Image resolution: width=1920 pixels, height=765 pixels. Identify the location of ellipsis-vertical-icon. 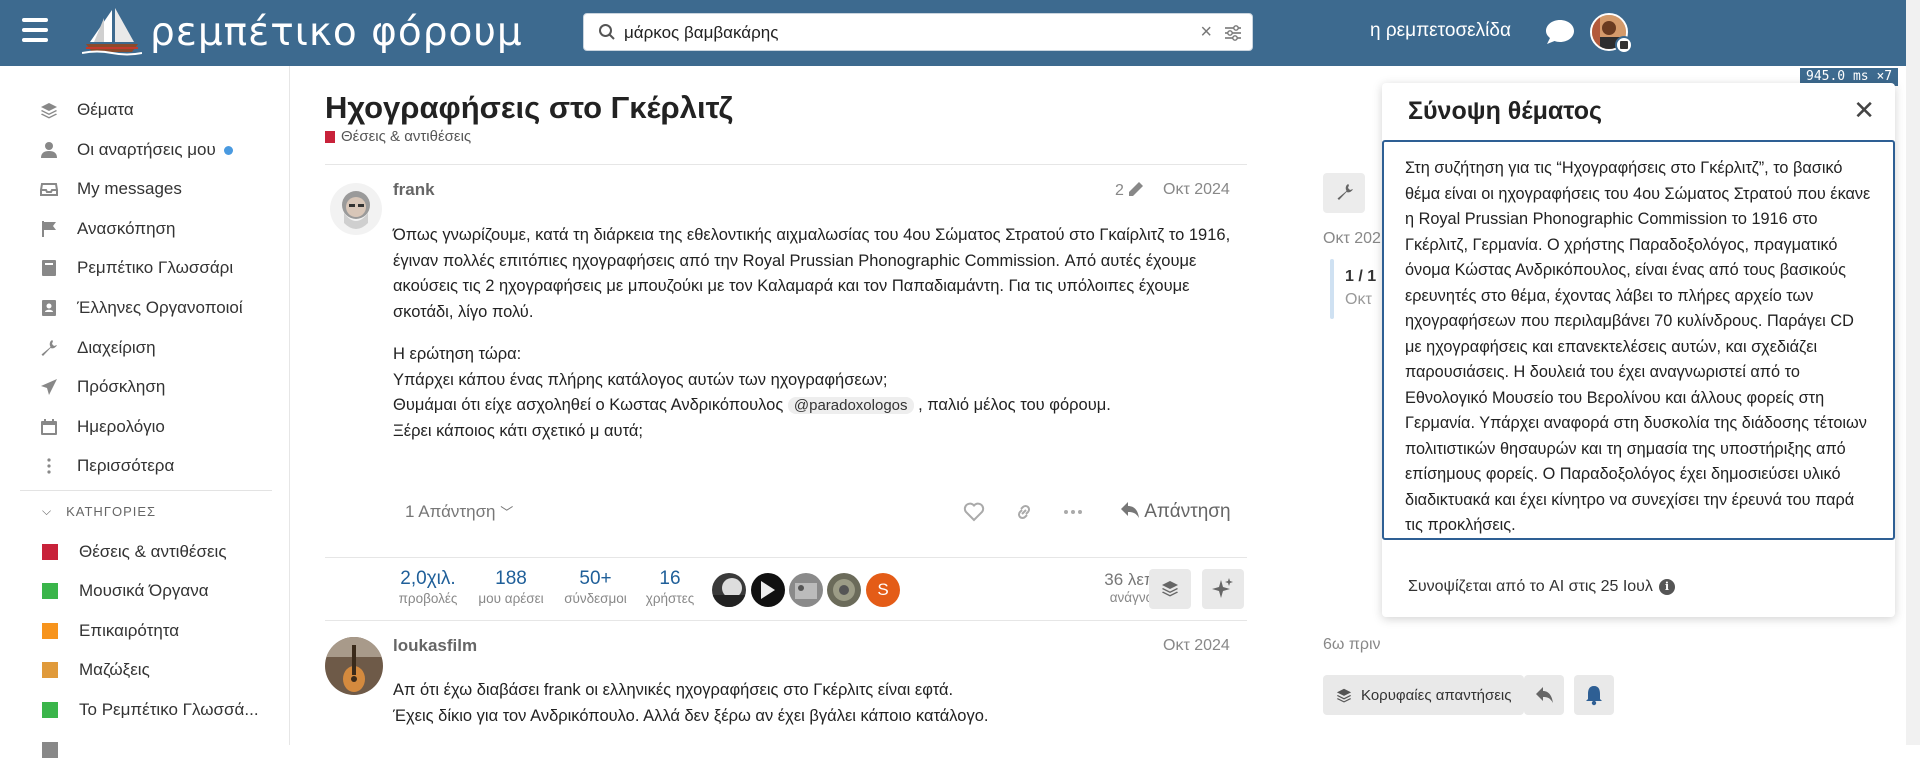
(49, 466).